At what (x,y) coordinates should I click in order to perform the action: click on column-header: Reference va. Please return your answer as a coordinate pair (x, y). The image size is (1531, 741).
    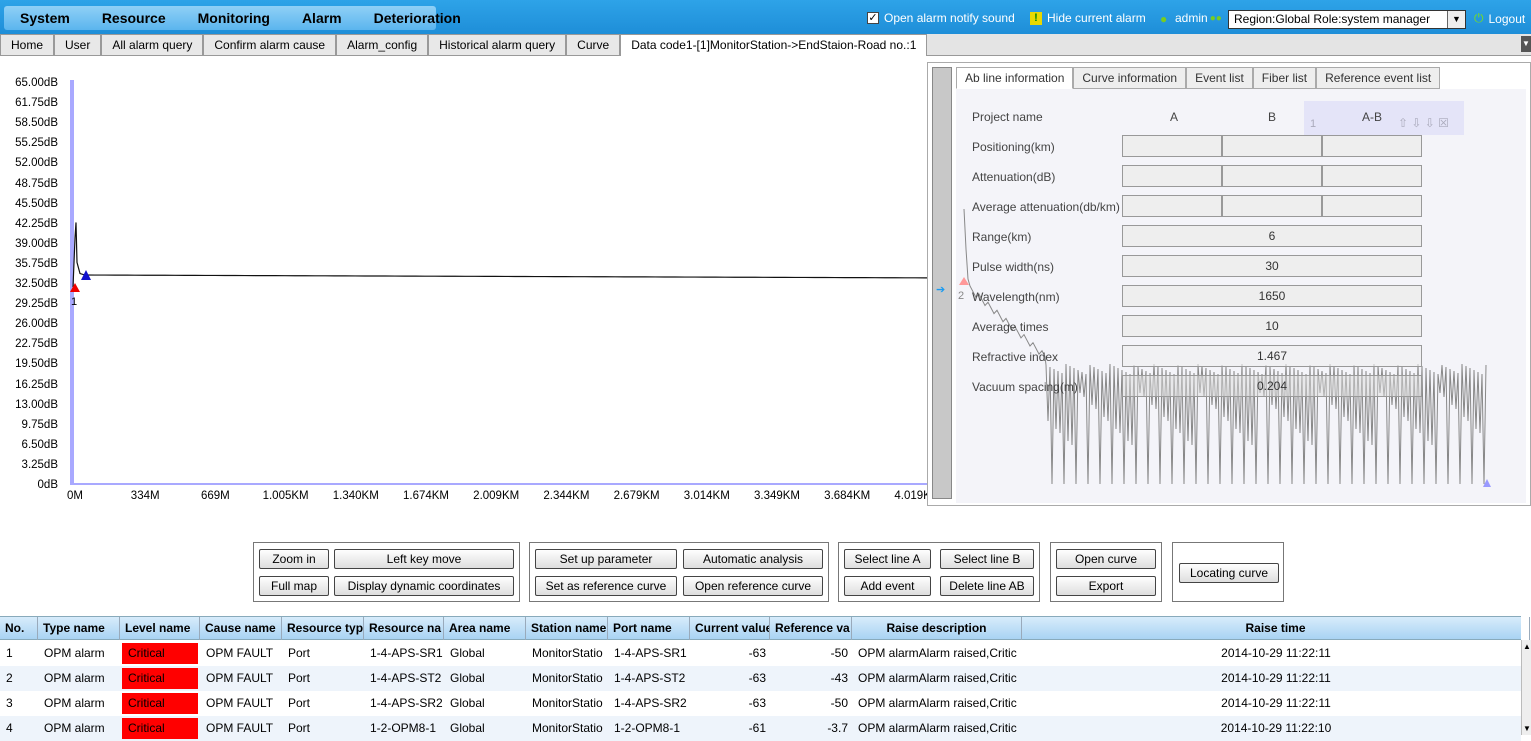
    Looking at the image, I should click on (811, 628).